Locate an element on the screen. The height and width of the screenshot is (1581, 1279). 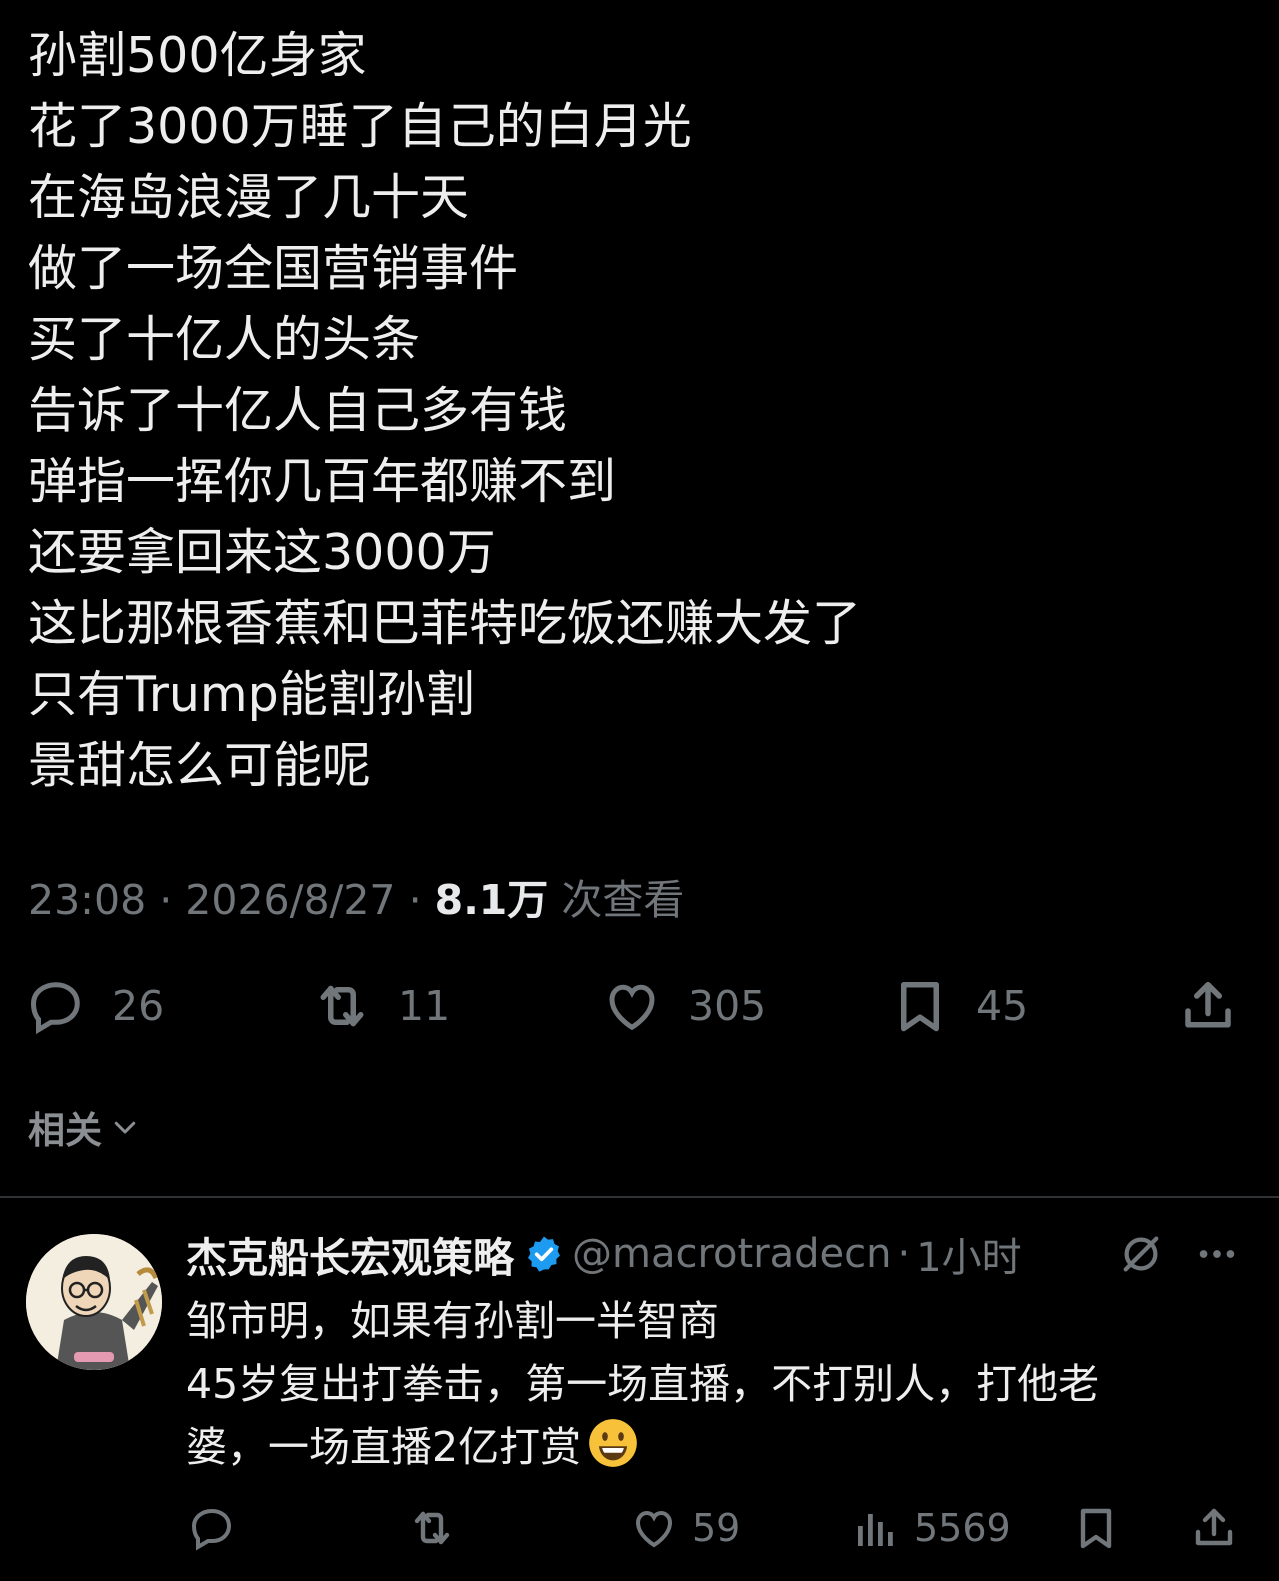
tweet-line: 这比那根香蕉和巴菲特吃饭还赚大发了 is located at coordinates (445, 623).